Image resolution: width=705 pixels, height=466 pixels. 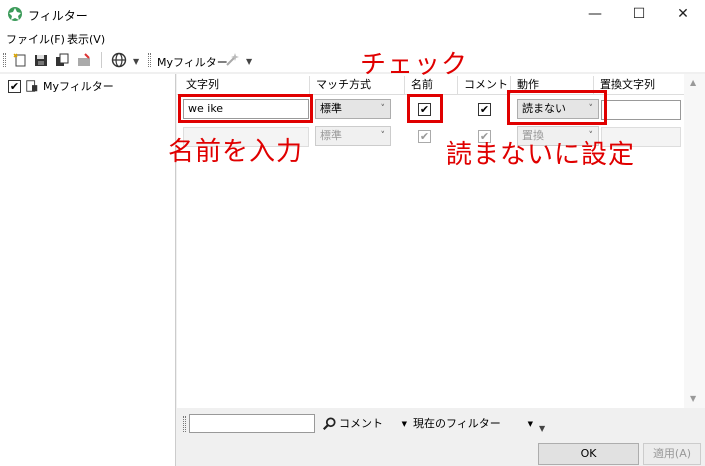 I want to click on tree-item-checkbox: ✔, so click(x=14, y=86).